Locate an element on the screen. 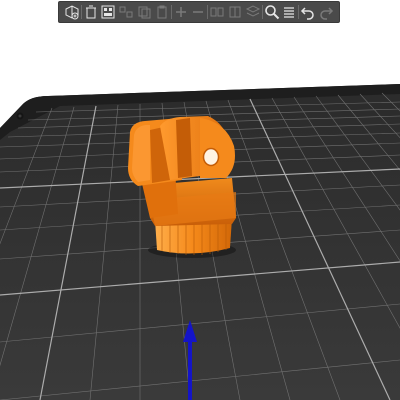  add-object-button is located at coordinates (72, 12).